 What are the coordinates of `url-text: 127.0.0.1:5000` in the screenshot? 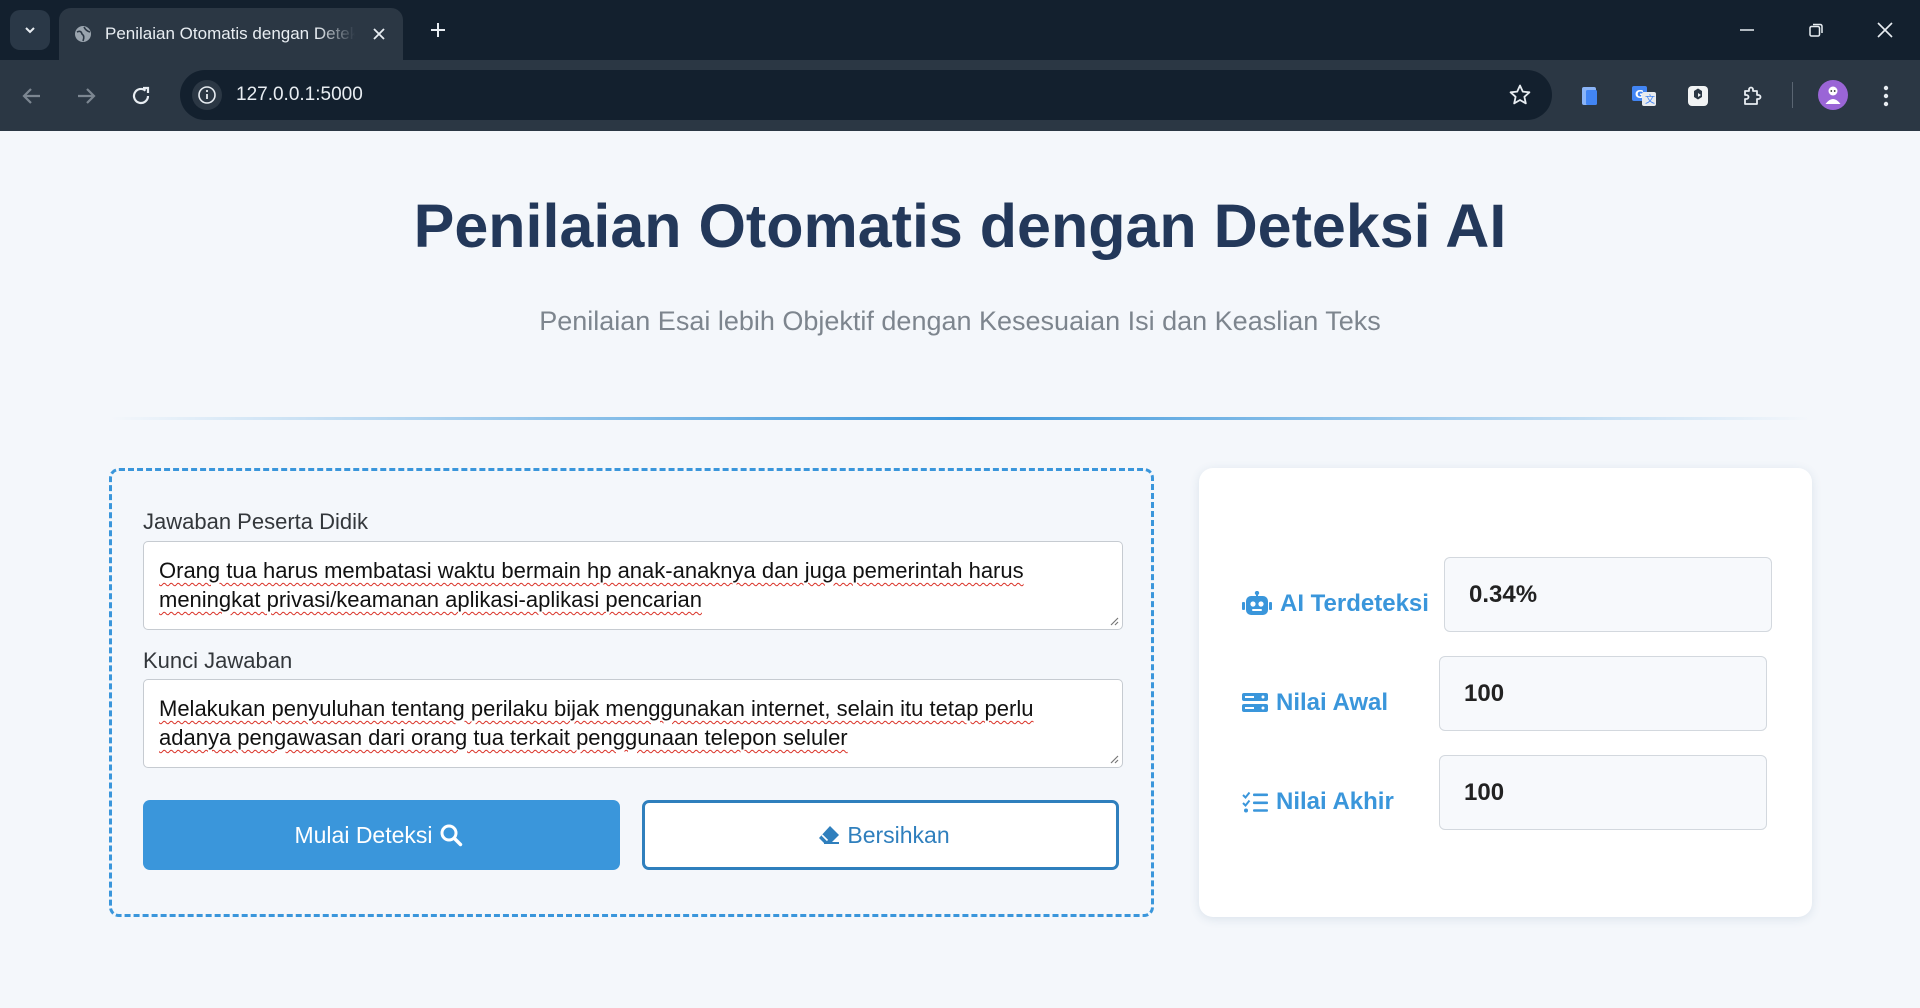 It's located at (299, 95).